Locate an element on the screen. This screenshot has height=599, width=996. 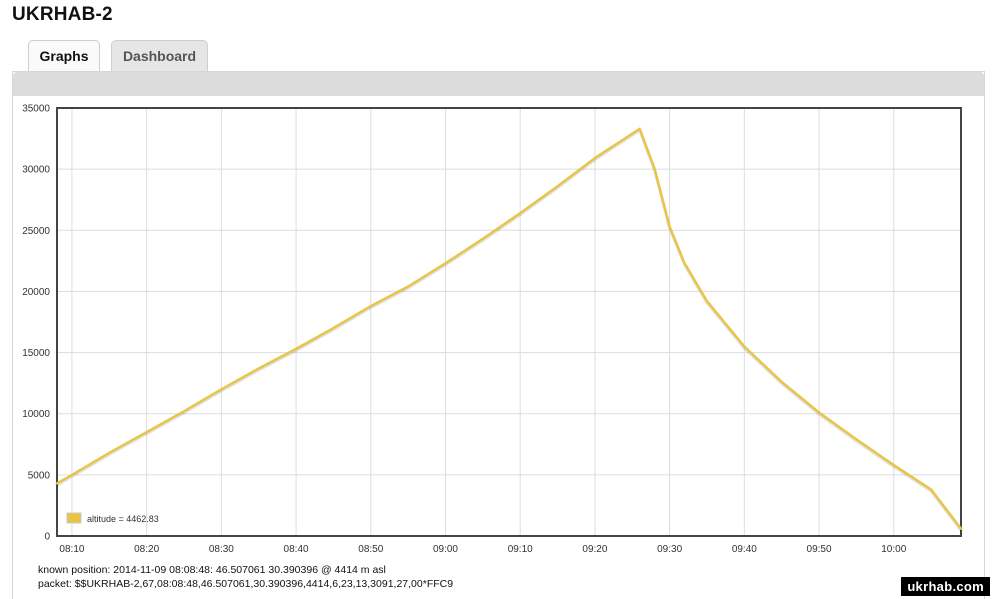
y-tick-label: 0 is located at coordinates (47, 537).